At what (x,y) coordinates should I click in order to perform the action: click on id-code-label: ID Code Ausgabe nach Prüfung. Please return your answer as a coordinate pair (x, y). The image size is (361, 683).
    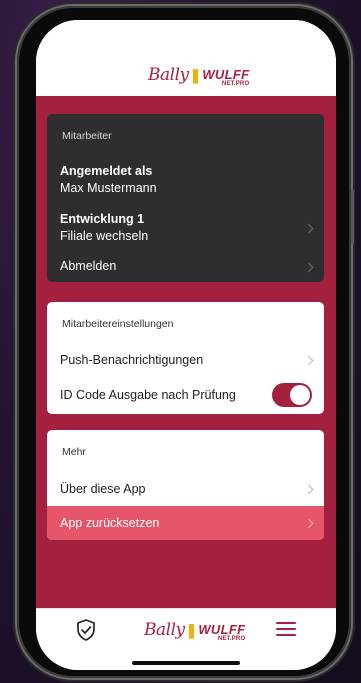
    Looking at the image, I should click on (148, 395).